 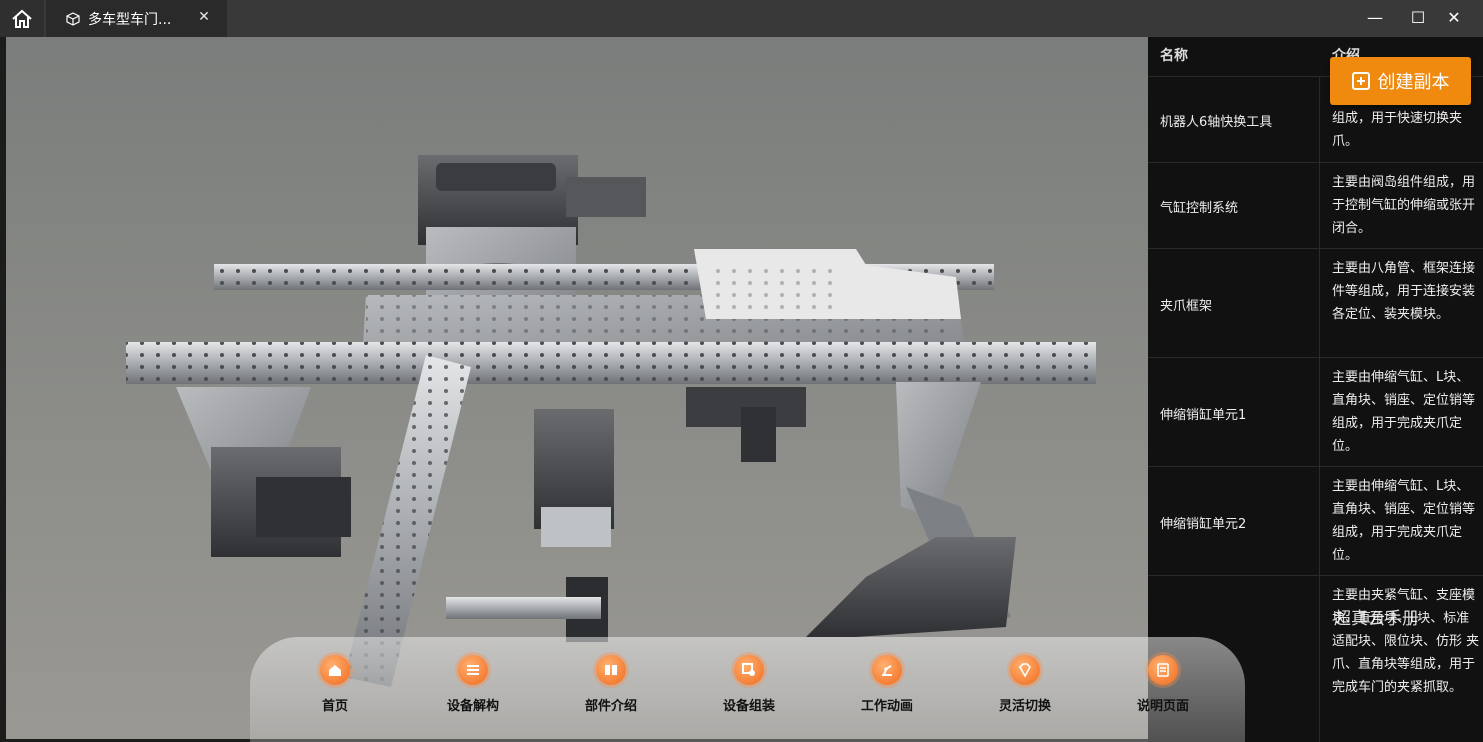 I want to click on nav-device-assembly: 设备组装, so click(x=749, y=684).